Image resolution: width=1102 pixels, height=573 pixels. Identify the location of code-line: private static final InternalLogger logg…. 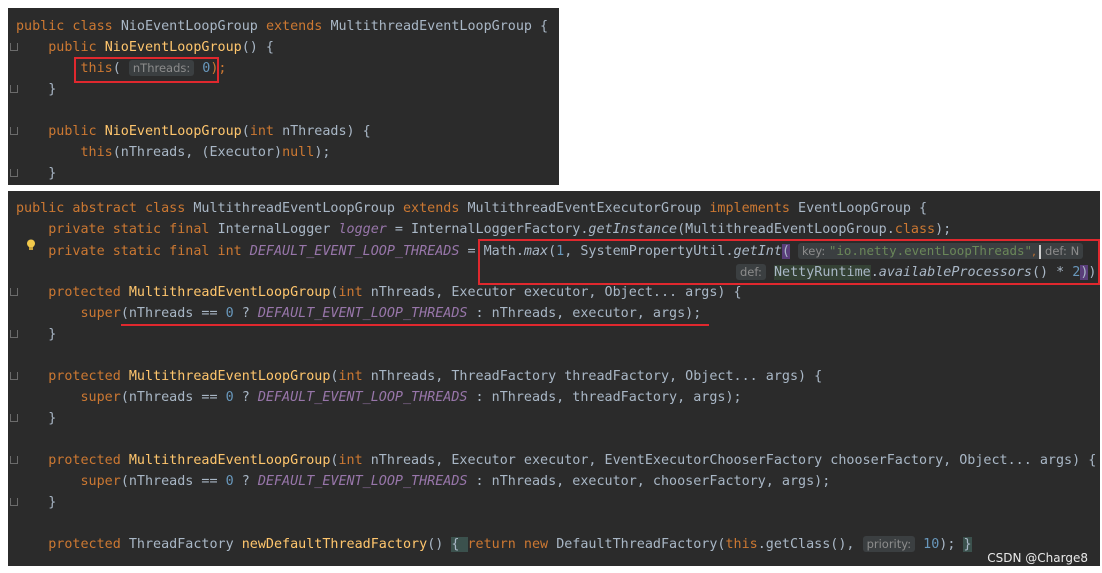
(483, 229).